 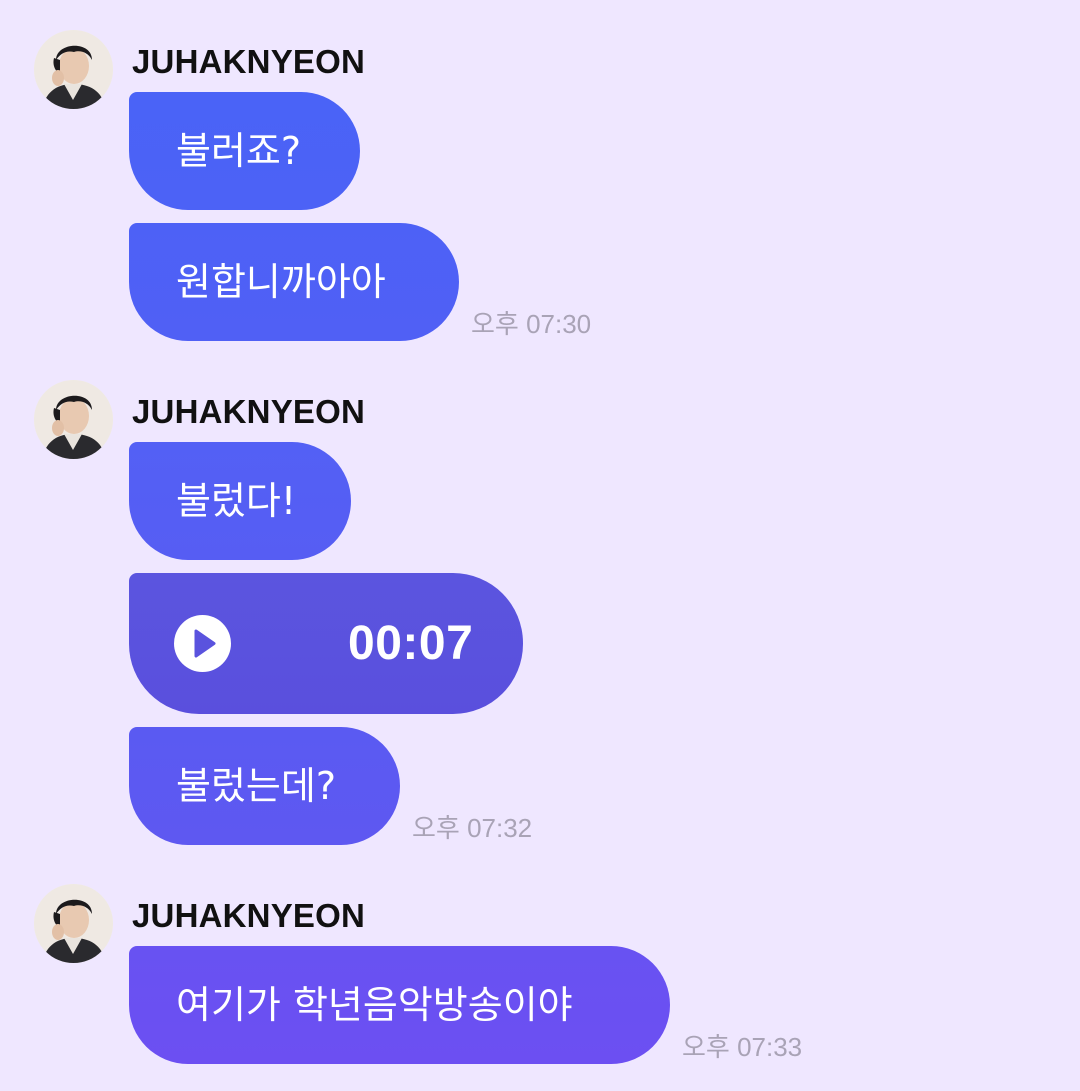 I want to click on message-bubble: 불렀다!, so click(x=240, y=501).